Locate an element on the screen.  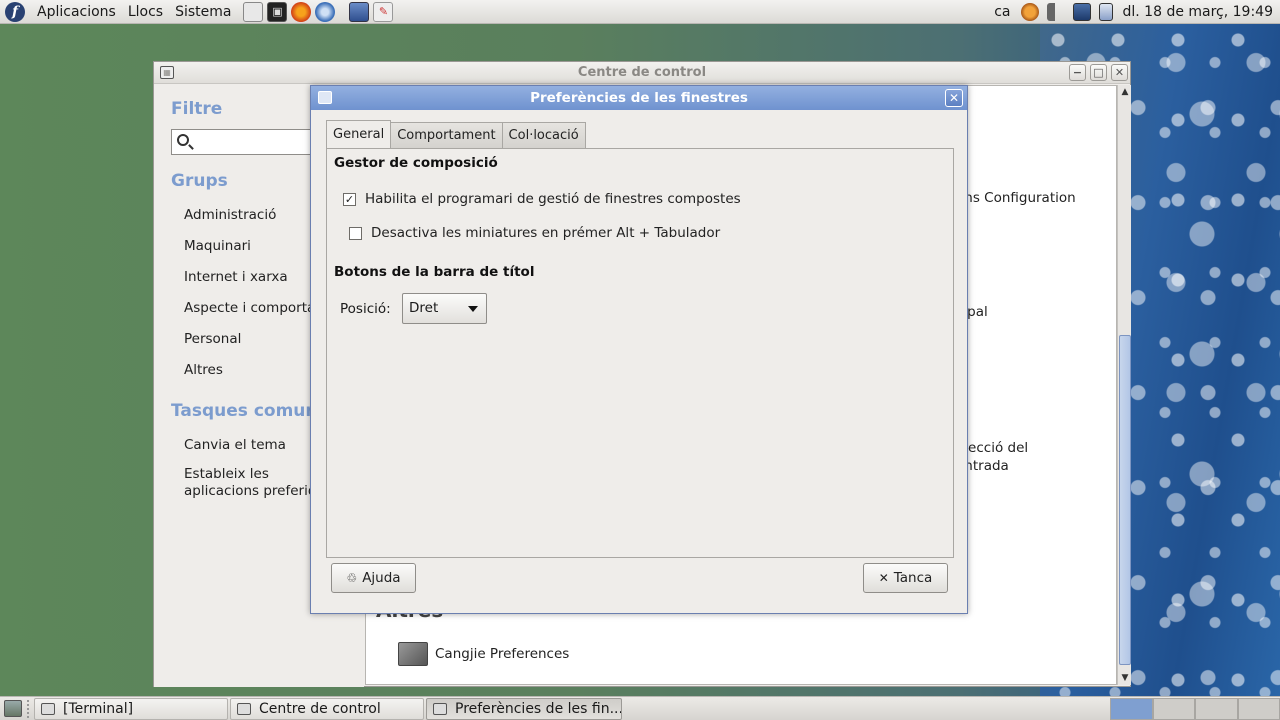
group-item-internet: Internet i xarxa is located at coordinates (236, 277).